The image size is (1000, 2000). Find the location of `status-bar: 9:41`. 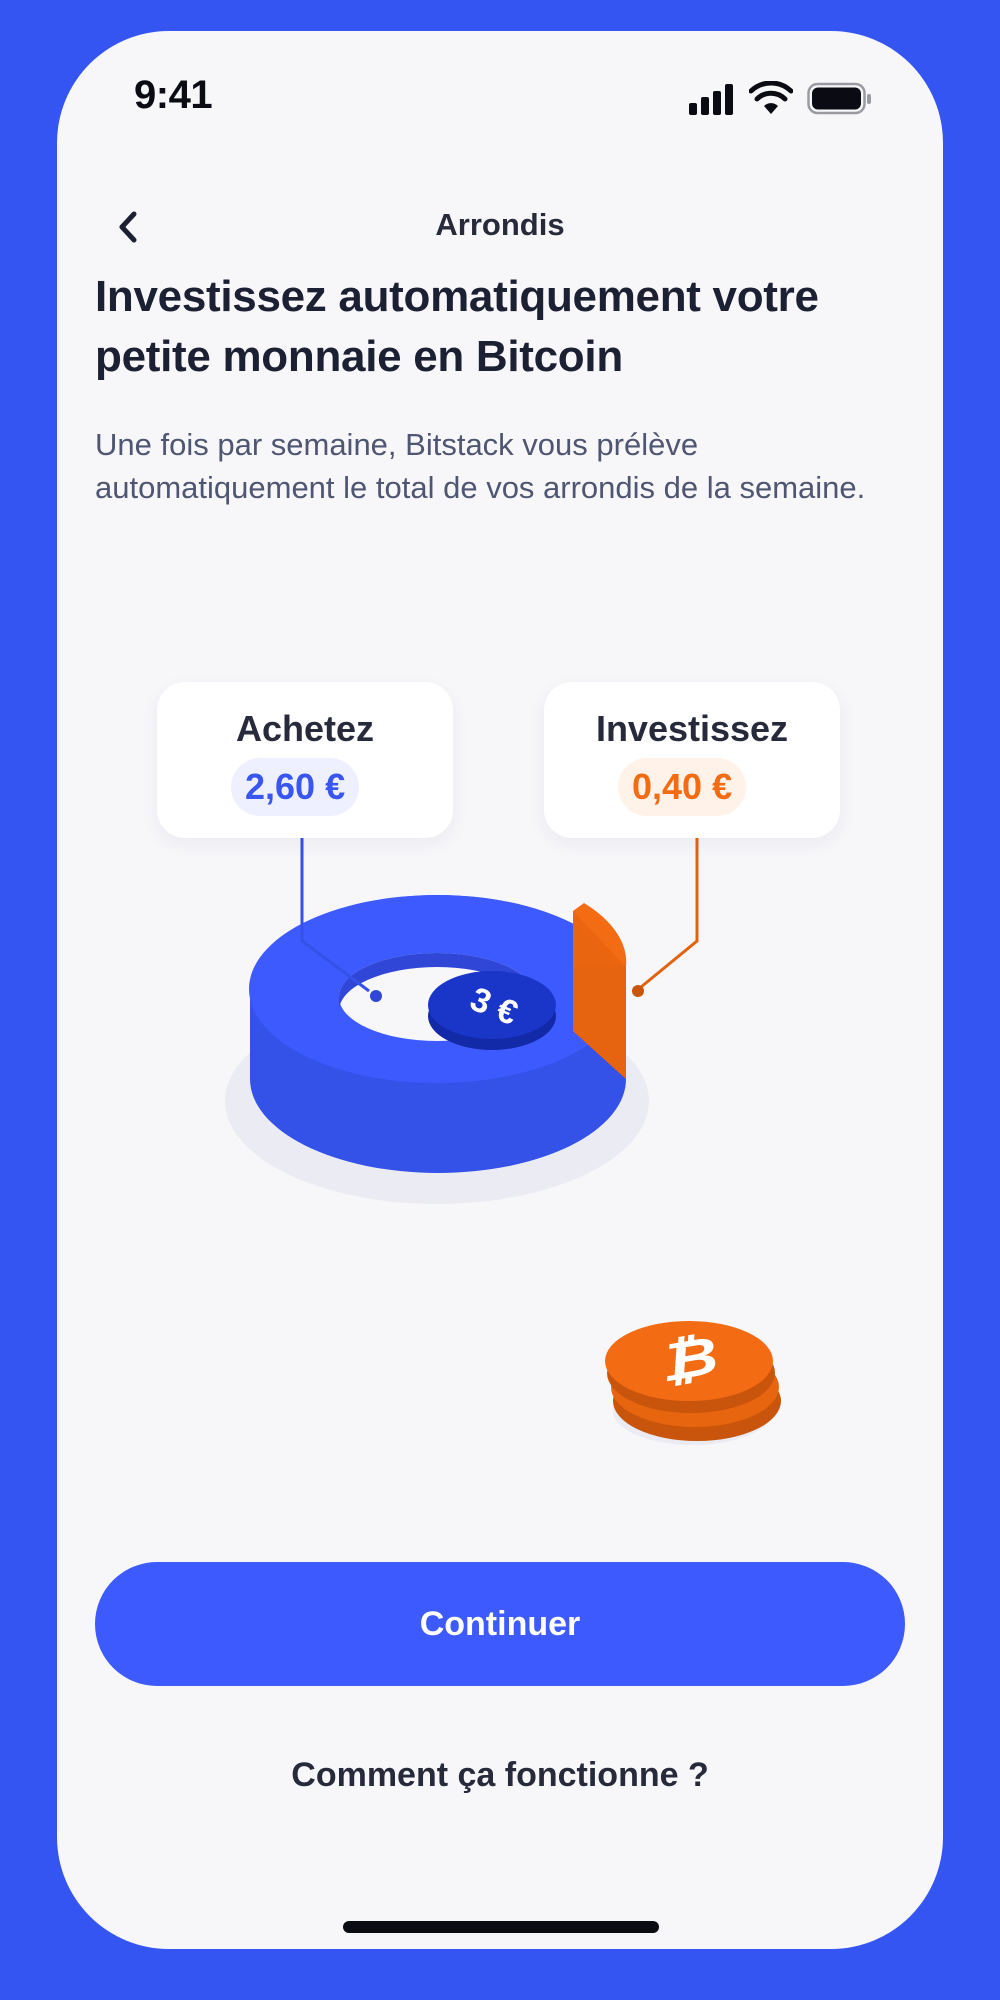

status-bar: 9:41 is located at coordinates (500, 96).